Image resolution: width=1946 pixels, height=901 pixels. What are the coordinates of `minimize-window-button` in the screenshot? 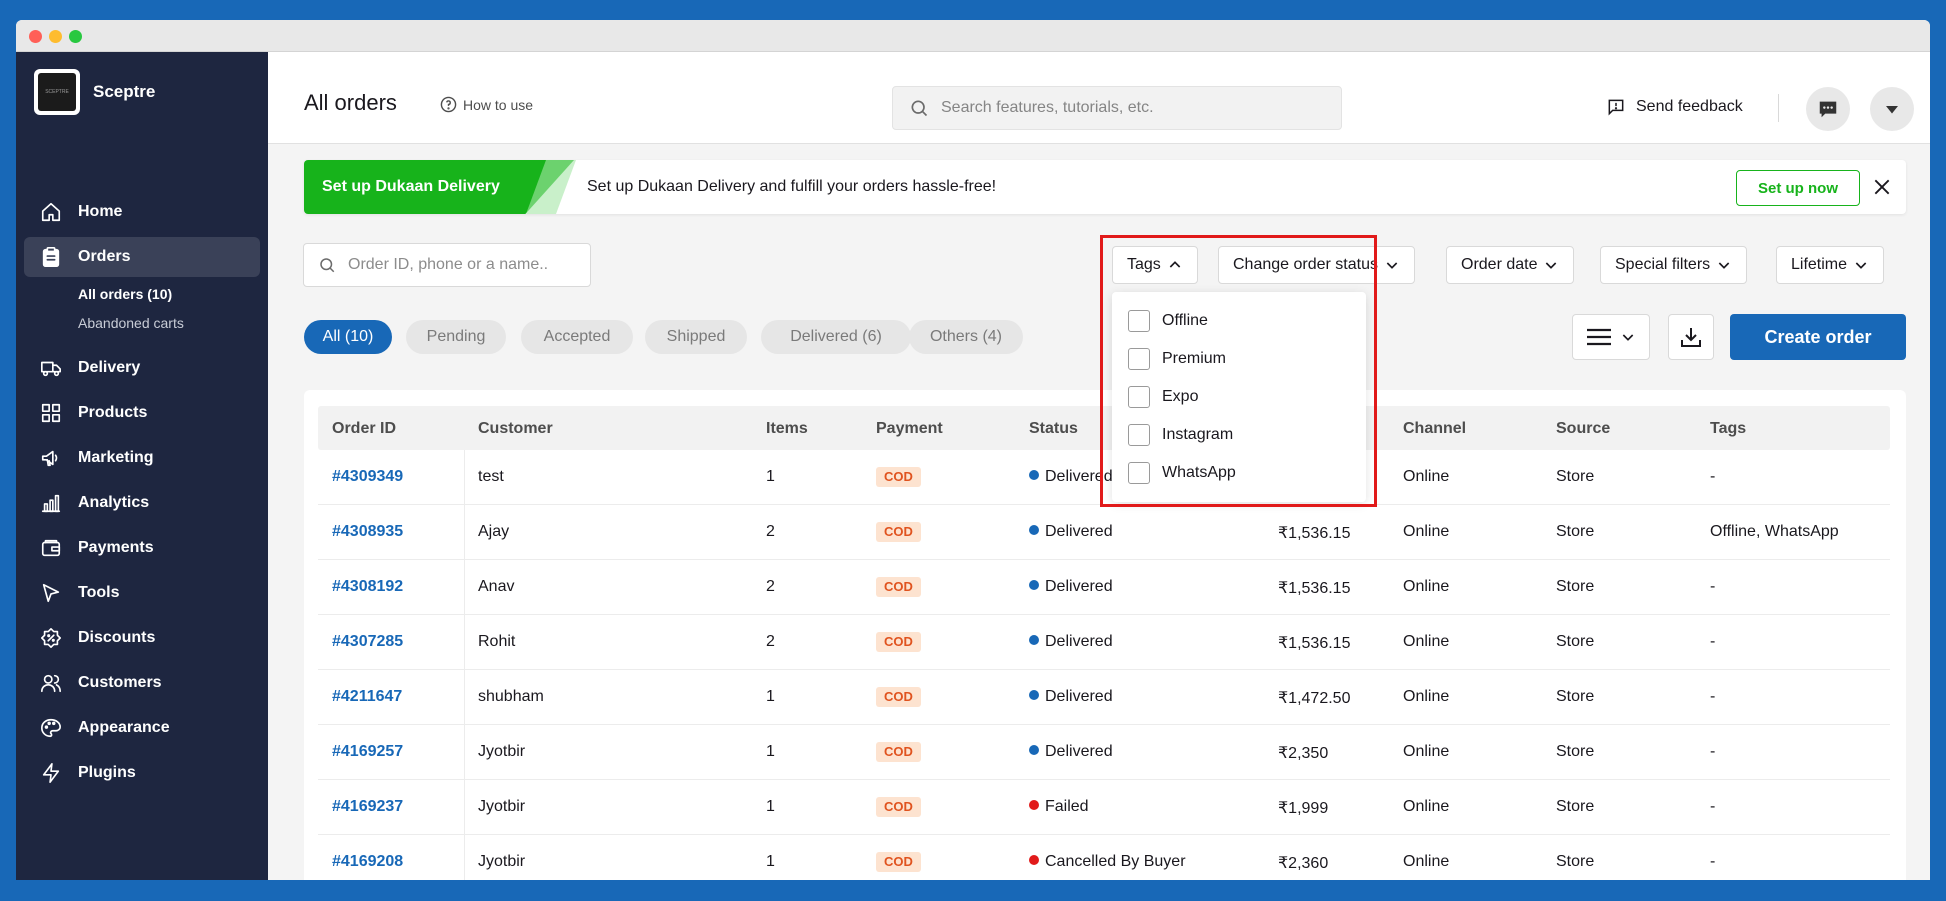 It's located at (55, 36).